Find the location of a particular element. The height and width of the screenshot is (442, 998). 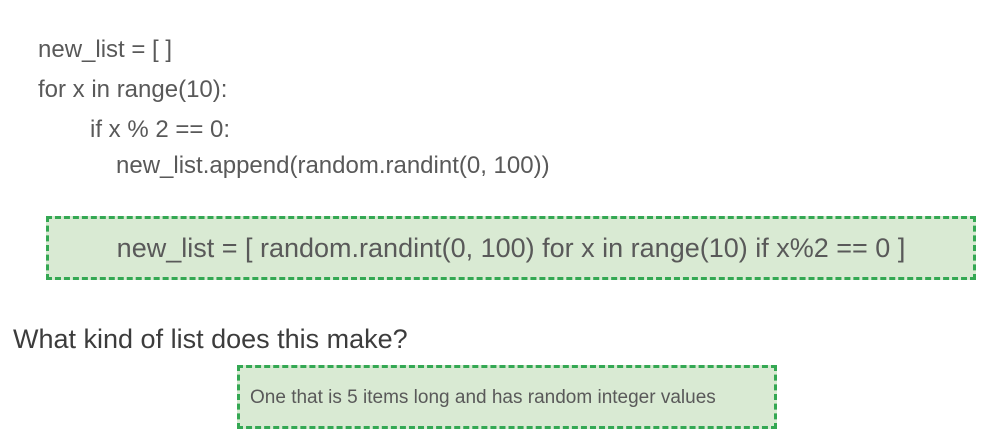

code-line-for: for x in range(10): is located at coordinates (133, 89).